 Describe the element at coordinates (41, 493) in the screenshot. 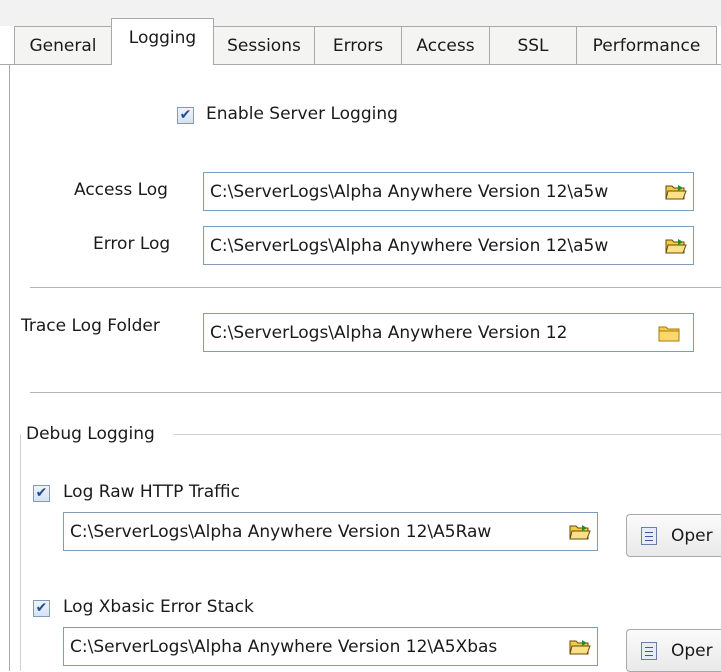

I see `log-raw-http-checkbox: ✔` at that location.